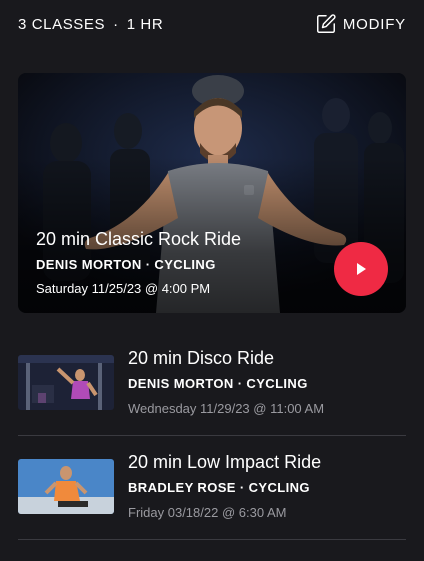  I want to click on modify-button: MODIFY, so click(360, 24).